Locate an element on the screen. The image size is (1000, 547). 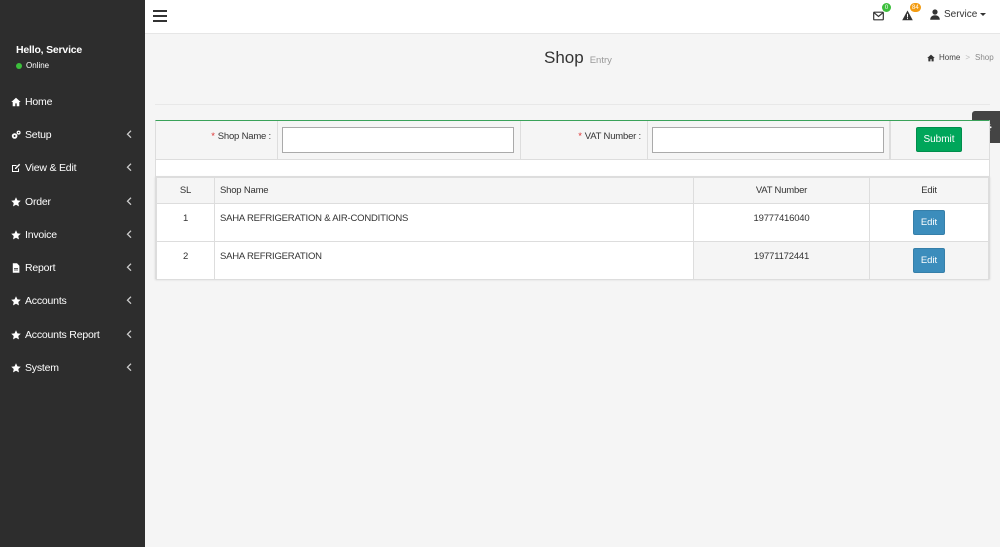
sidebar-item-label: Report is located at coordinates (40, 268).